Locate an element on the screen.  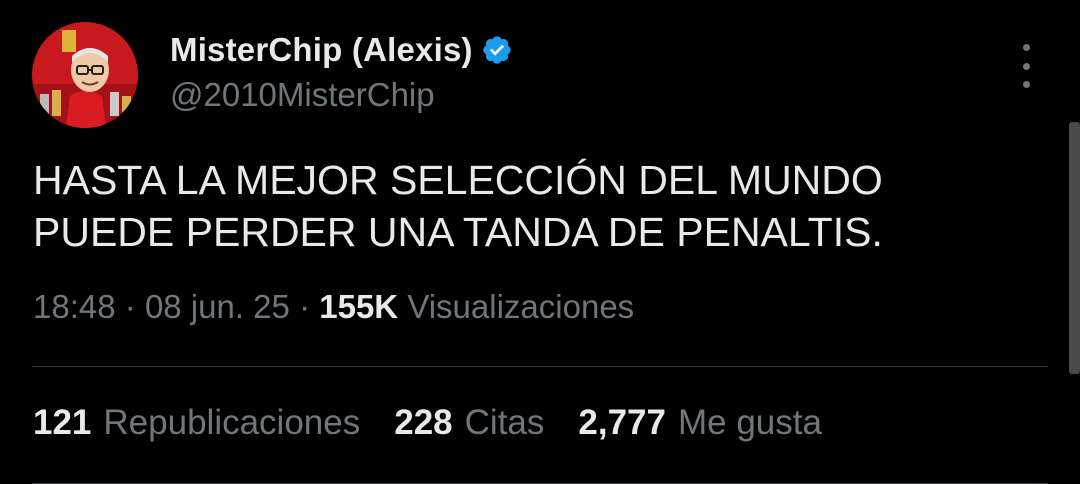
quotes-label: Citas is located at coordinates (504, 422).